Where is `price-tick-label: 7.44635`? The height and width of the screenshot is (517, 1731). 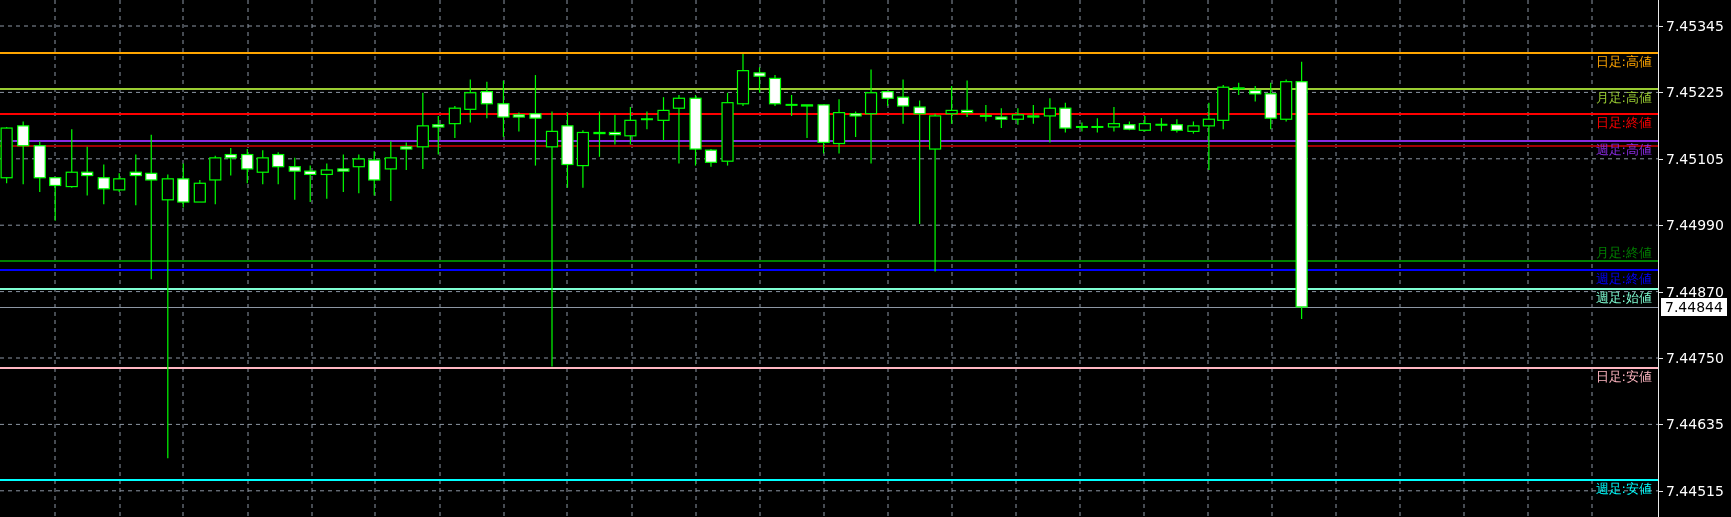
price-tick-label: 7.44635 is located at coordinates (1695, 424).